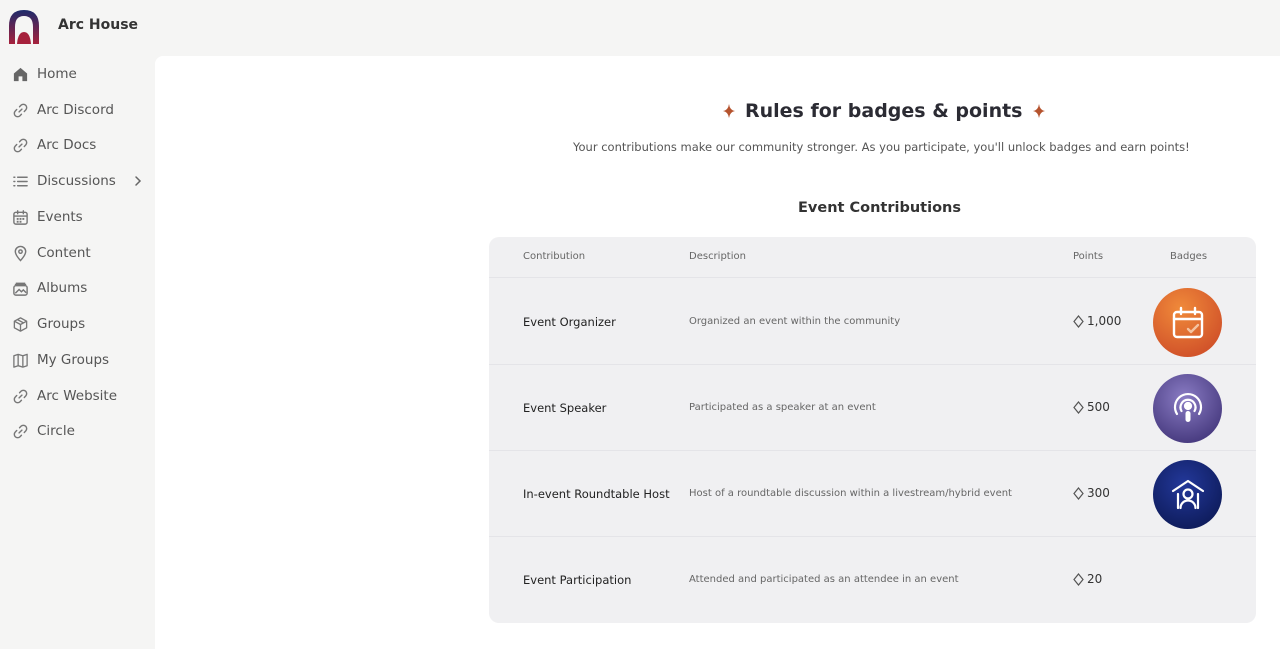 This screenshot has height=649, width=1280. I want to click on sidebar-item-arc-docs: Arc Docs, so click(81, 145).